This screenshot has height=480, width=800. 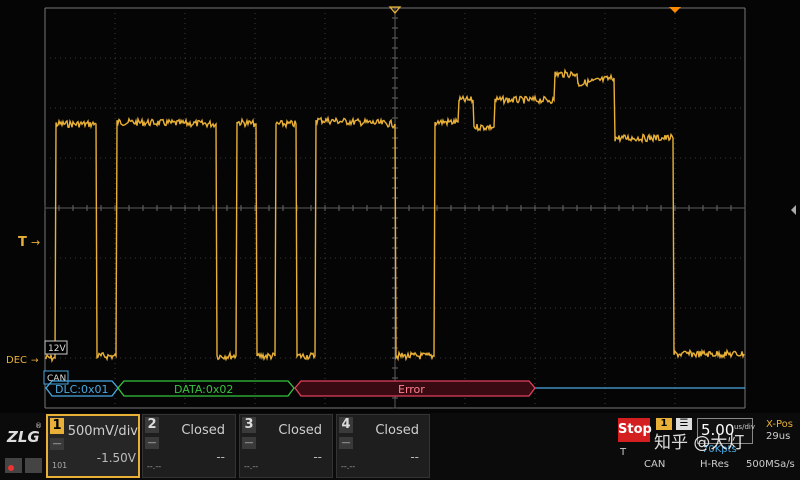 What do you see at coordinates (793, 210) in the screenshot?
I see `right-scroll-arrow` at bounding box center [793, 210].